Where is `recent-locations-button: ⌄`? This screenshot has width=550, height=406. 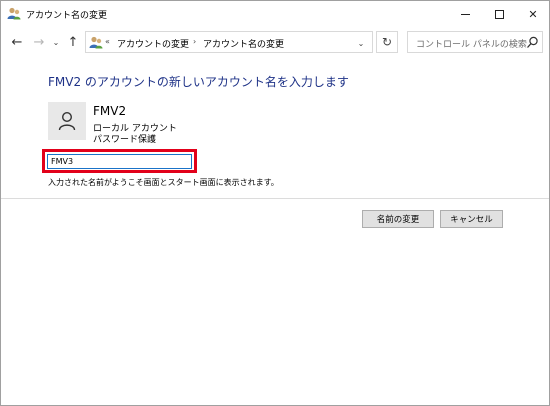
recent-locations-button: ⌄ is located at coordinates (56, 42).